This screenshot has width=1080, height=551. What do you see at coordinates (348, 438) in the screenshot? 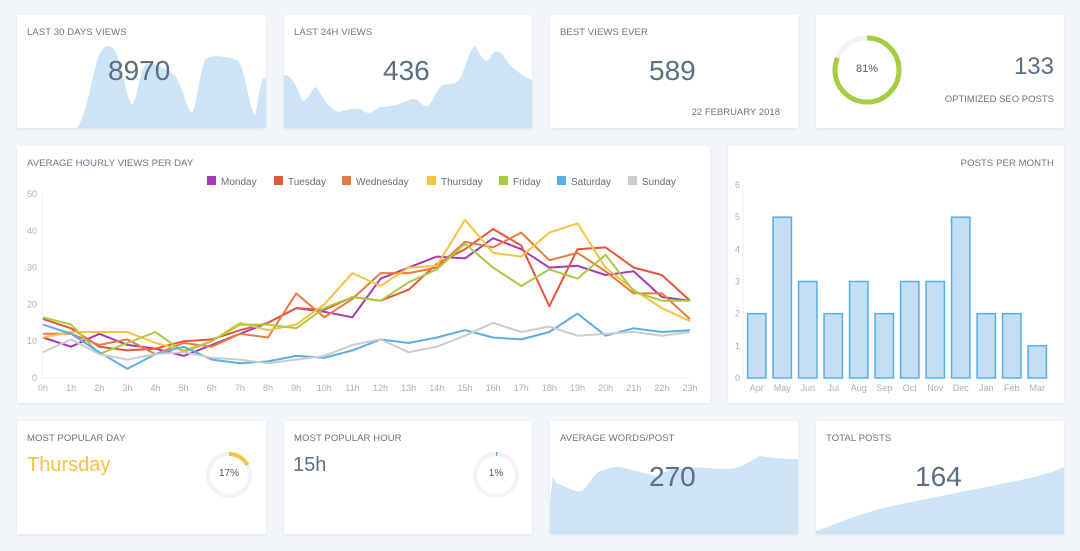
I see `card-title: MOST POPULAR HOUR` at bounding box center [348, 438].